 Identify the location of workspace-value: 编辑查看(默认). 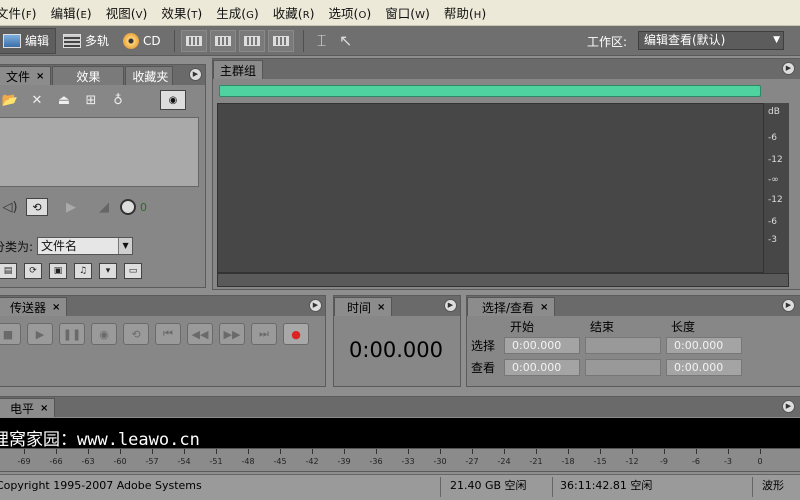
(685, 40).